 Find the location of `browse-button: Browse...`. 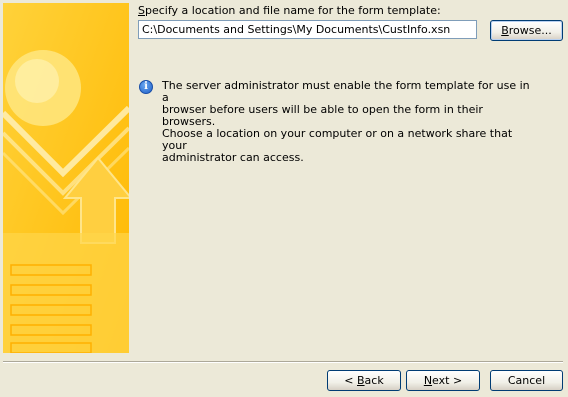

browse-button: Browse... is located at coordinates (526, 30).